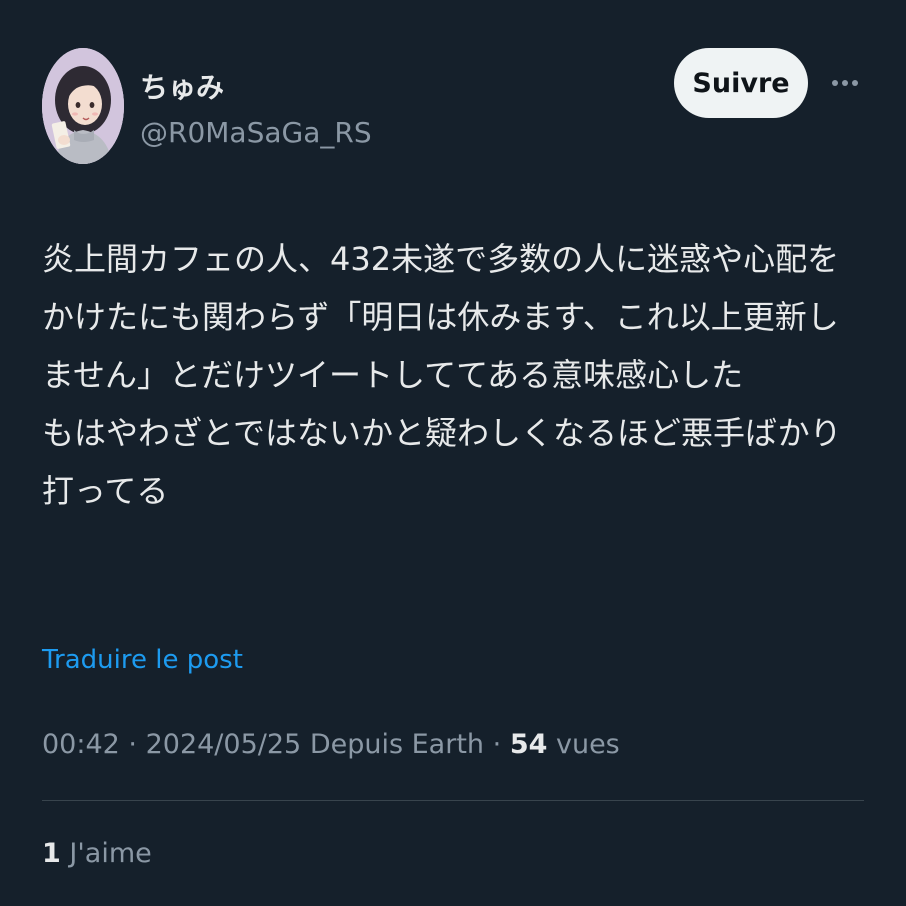 This screenshot has height=906, width=906. I want to click on tweet-time: 00:42, so click(81, 744).